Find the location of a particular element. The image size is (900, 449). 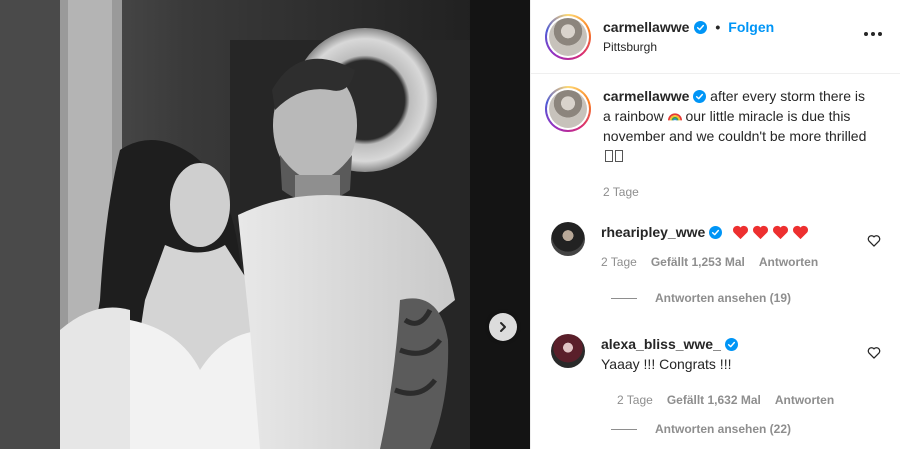

author-avatar is located at coordinates (568, 36).